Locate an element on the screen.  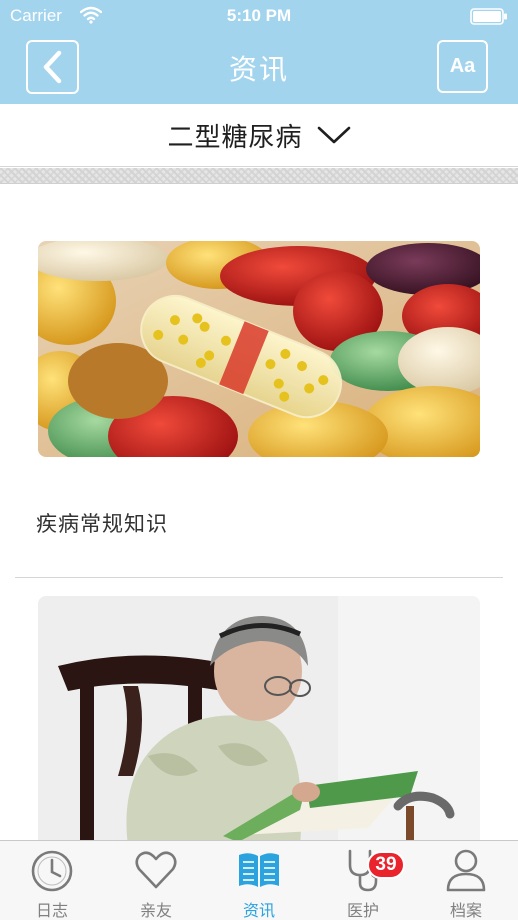
open-book-icon is located at coordinates (259, 870).